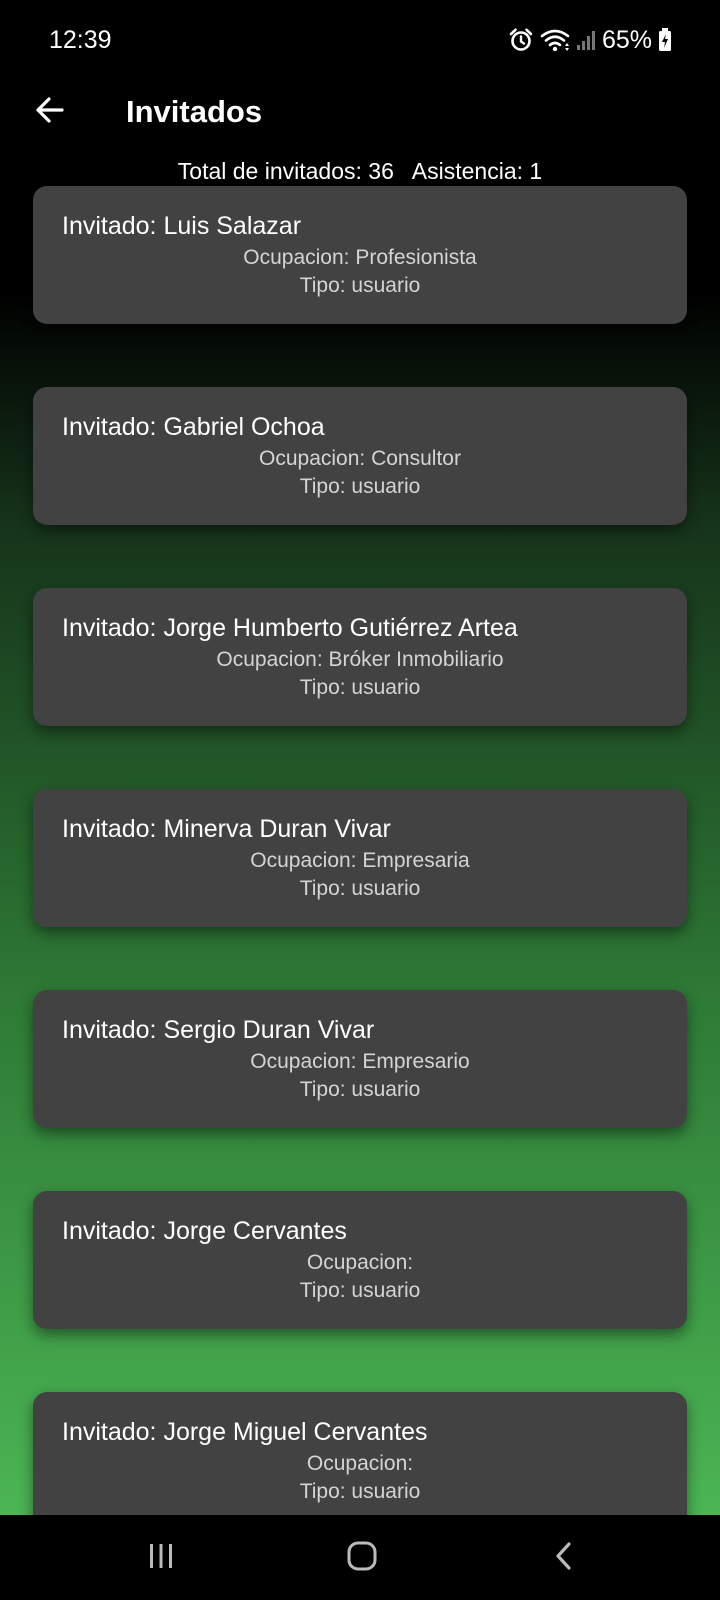 The width and height of the screenshot is (720, 1600). I want to click on guest-name: Invitado: Jorge Miguel Cervantes, so click(245, 1432).